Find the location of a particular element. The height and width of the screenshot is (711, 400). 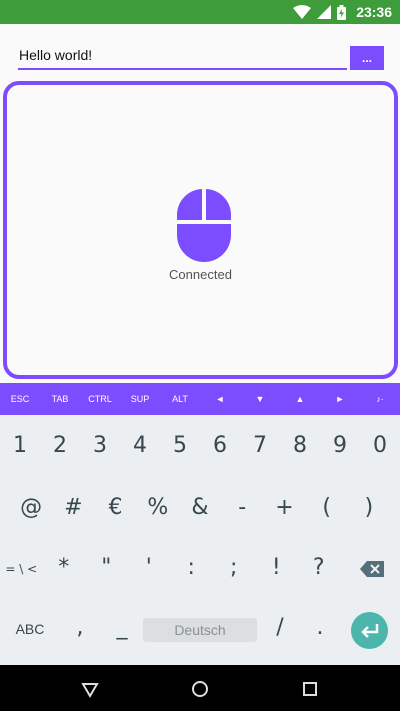

battery-charging-icon is located at coordinates (342, 12).